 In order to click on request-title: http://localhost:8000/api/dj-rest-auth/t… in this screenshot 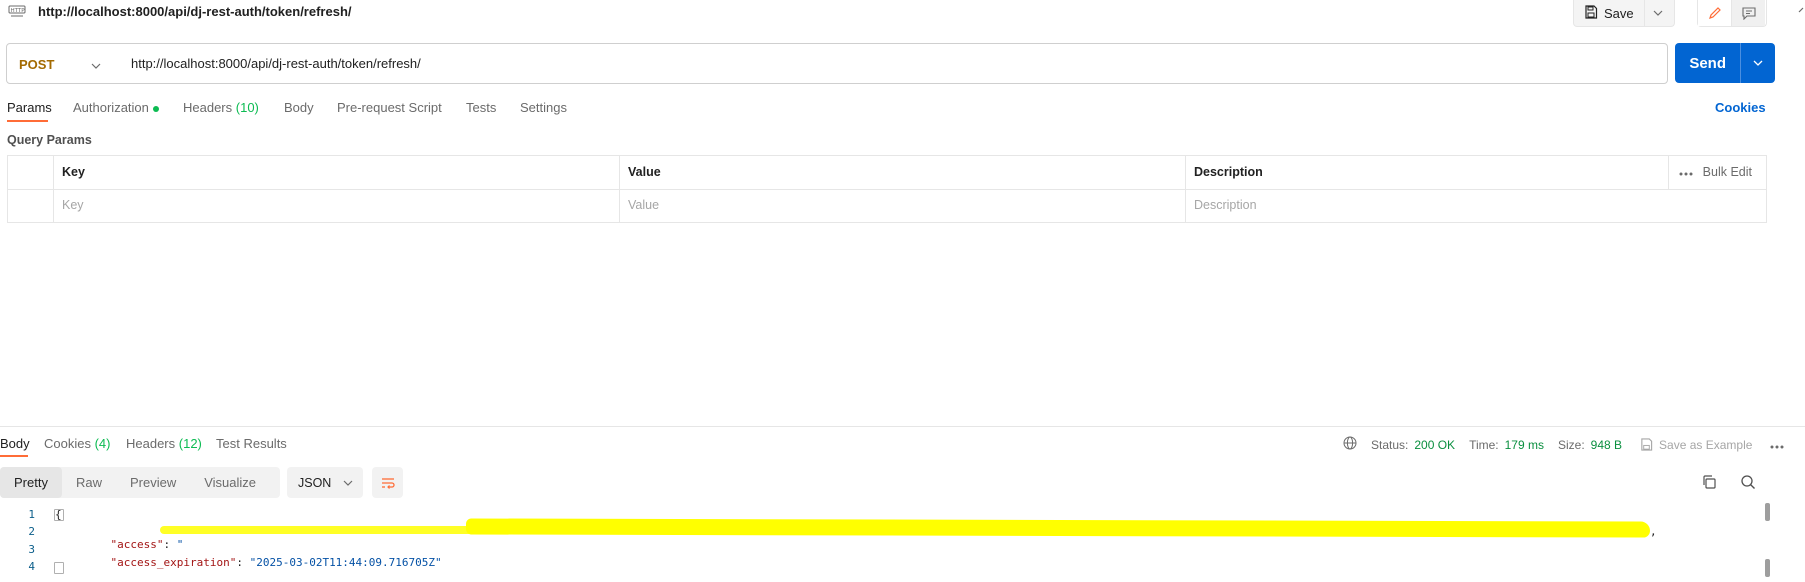, I will do `click(195, 11)`.